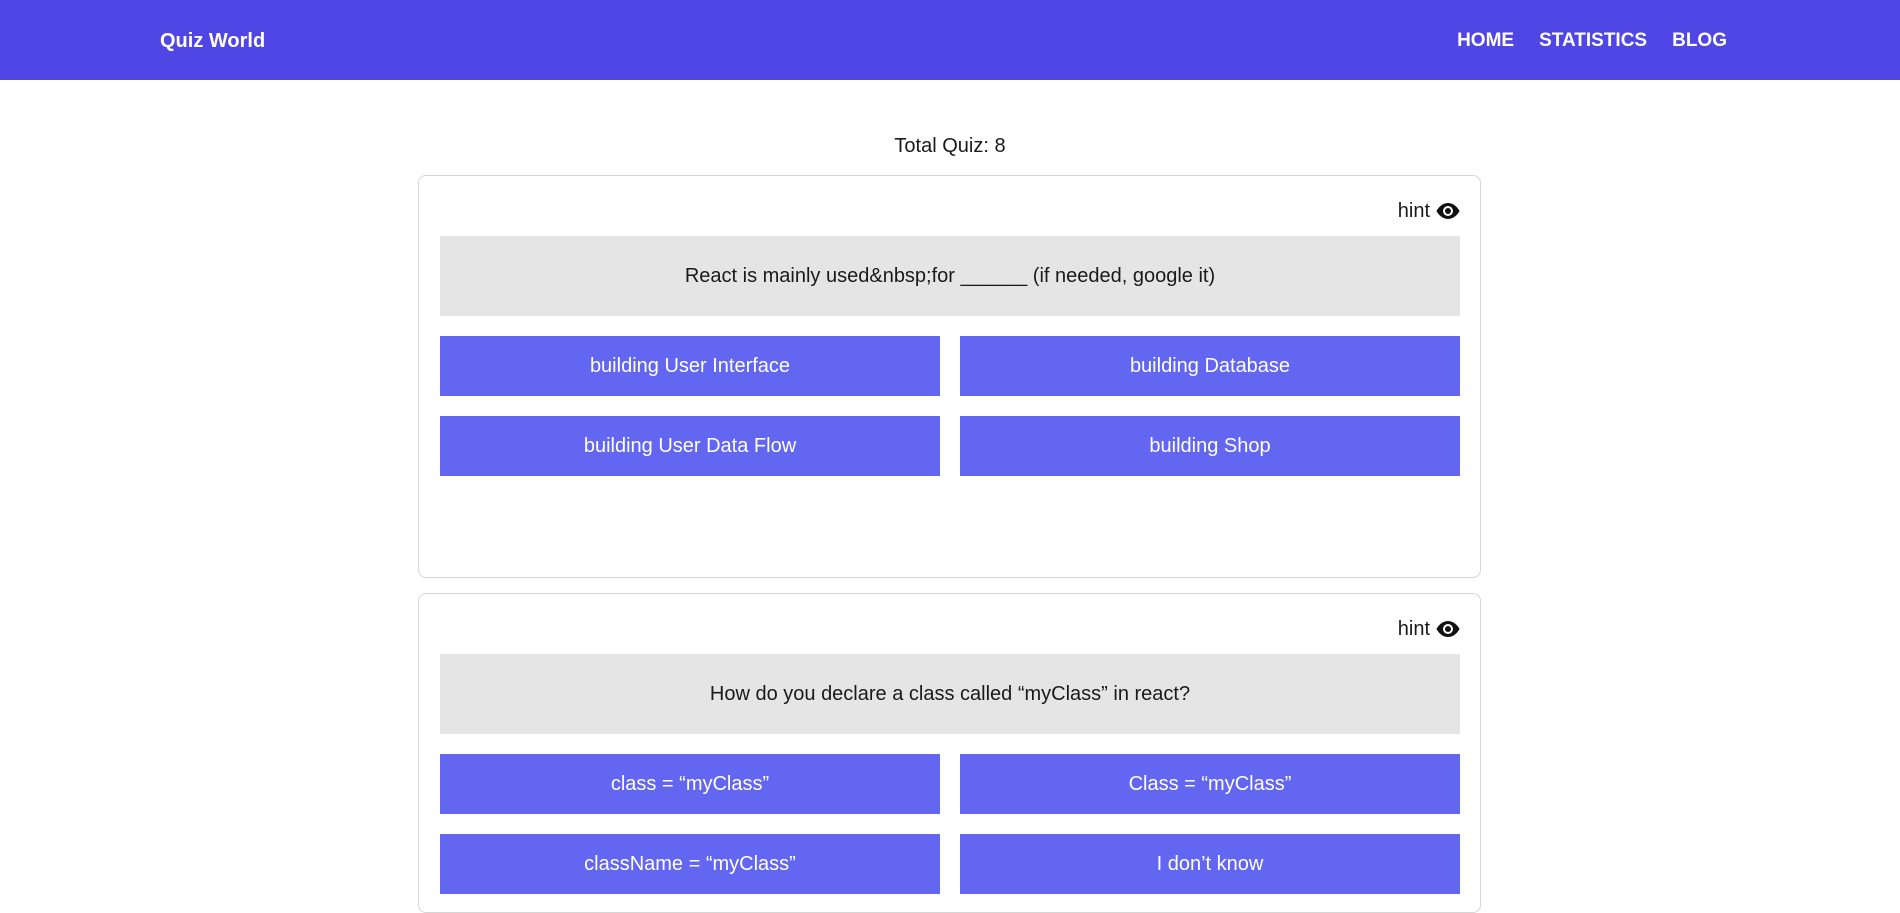  What do you see at coordinates (1210, 366) in the screenshot?
I see `answer-option-button: building Database` at bounding box center [1210, 366].